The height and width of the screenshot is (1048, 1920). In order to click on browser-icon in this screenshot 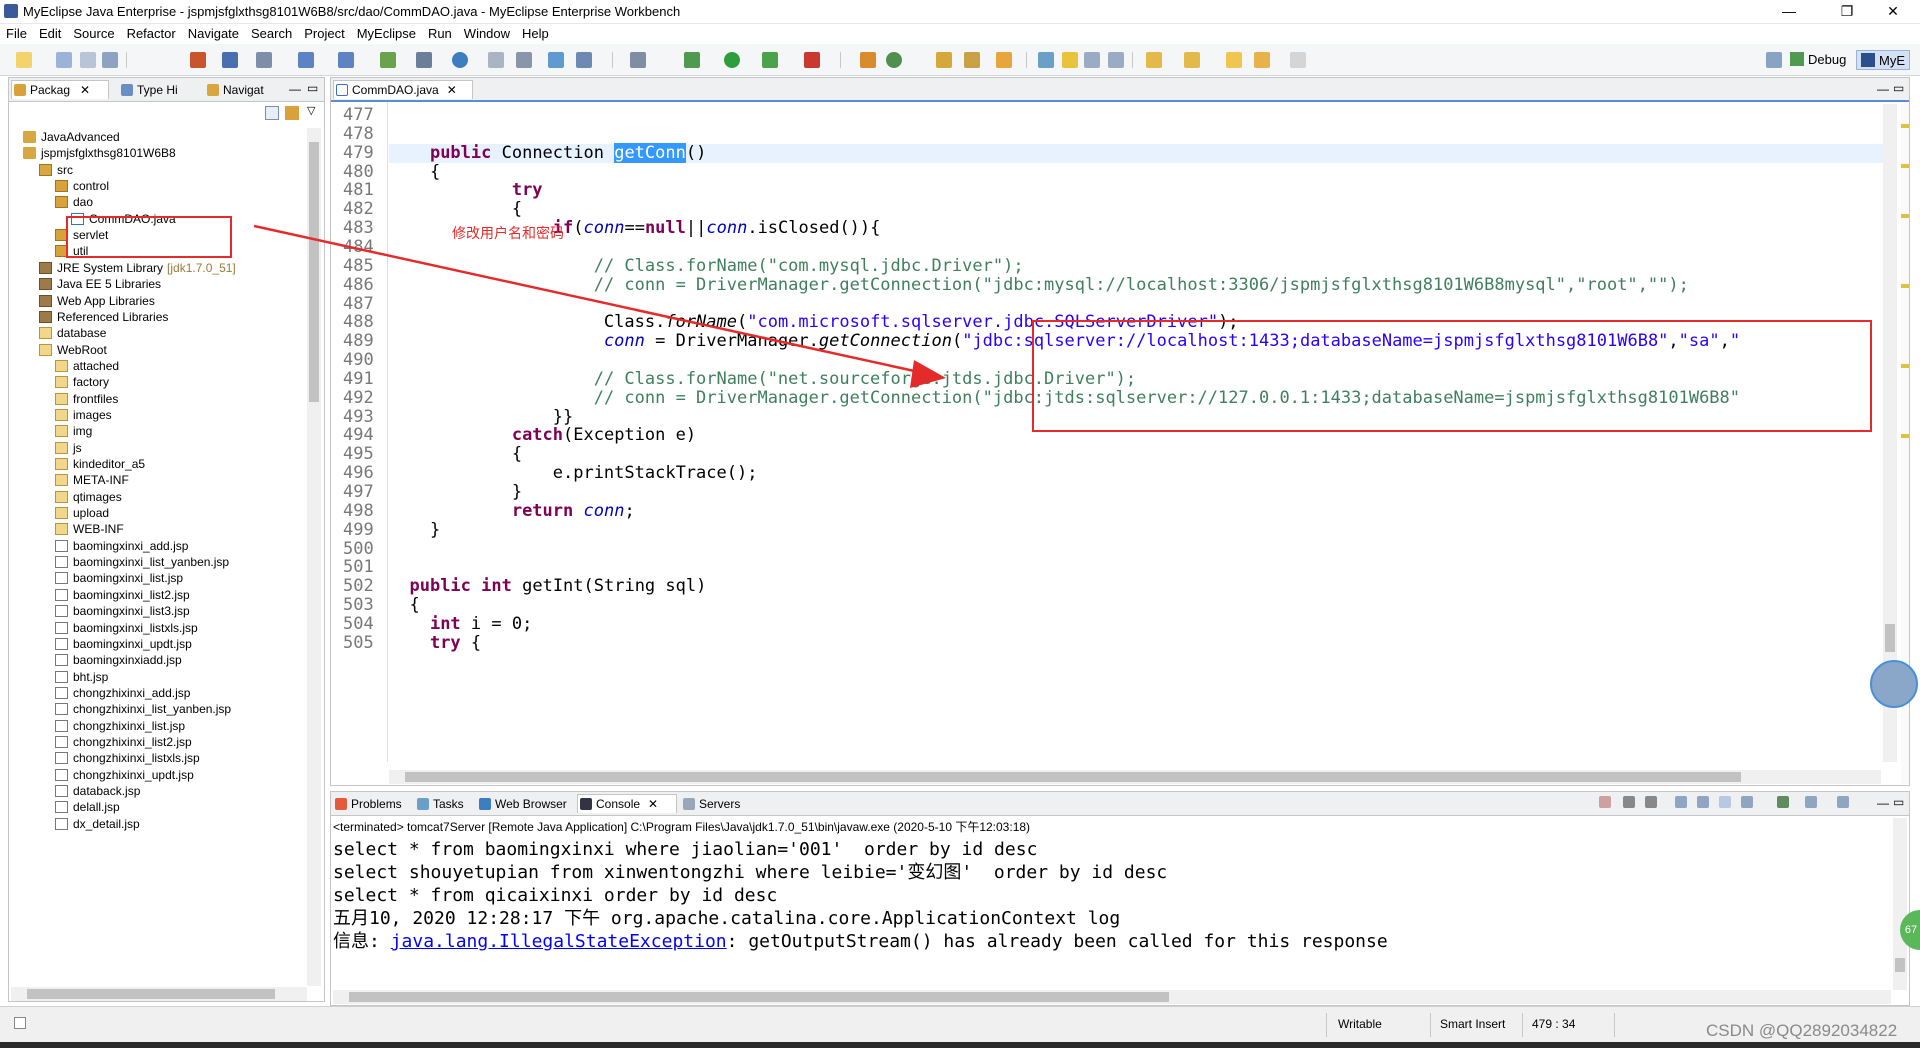, I will do `click(584, 60)`.